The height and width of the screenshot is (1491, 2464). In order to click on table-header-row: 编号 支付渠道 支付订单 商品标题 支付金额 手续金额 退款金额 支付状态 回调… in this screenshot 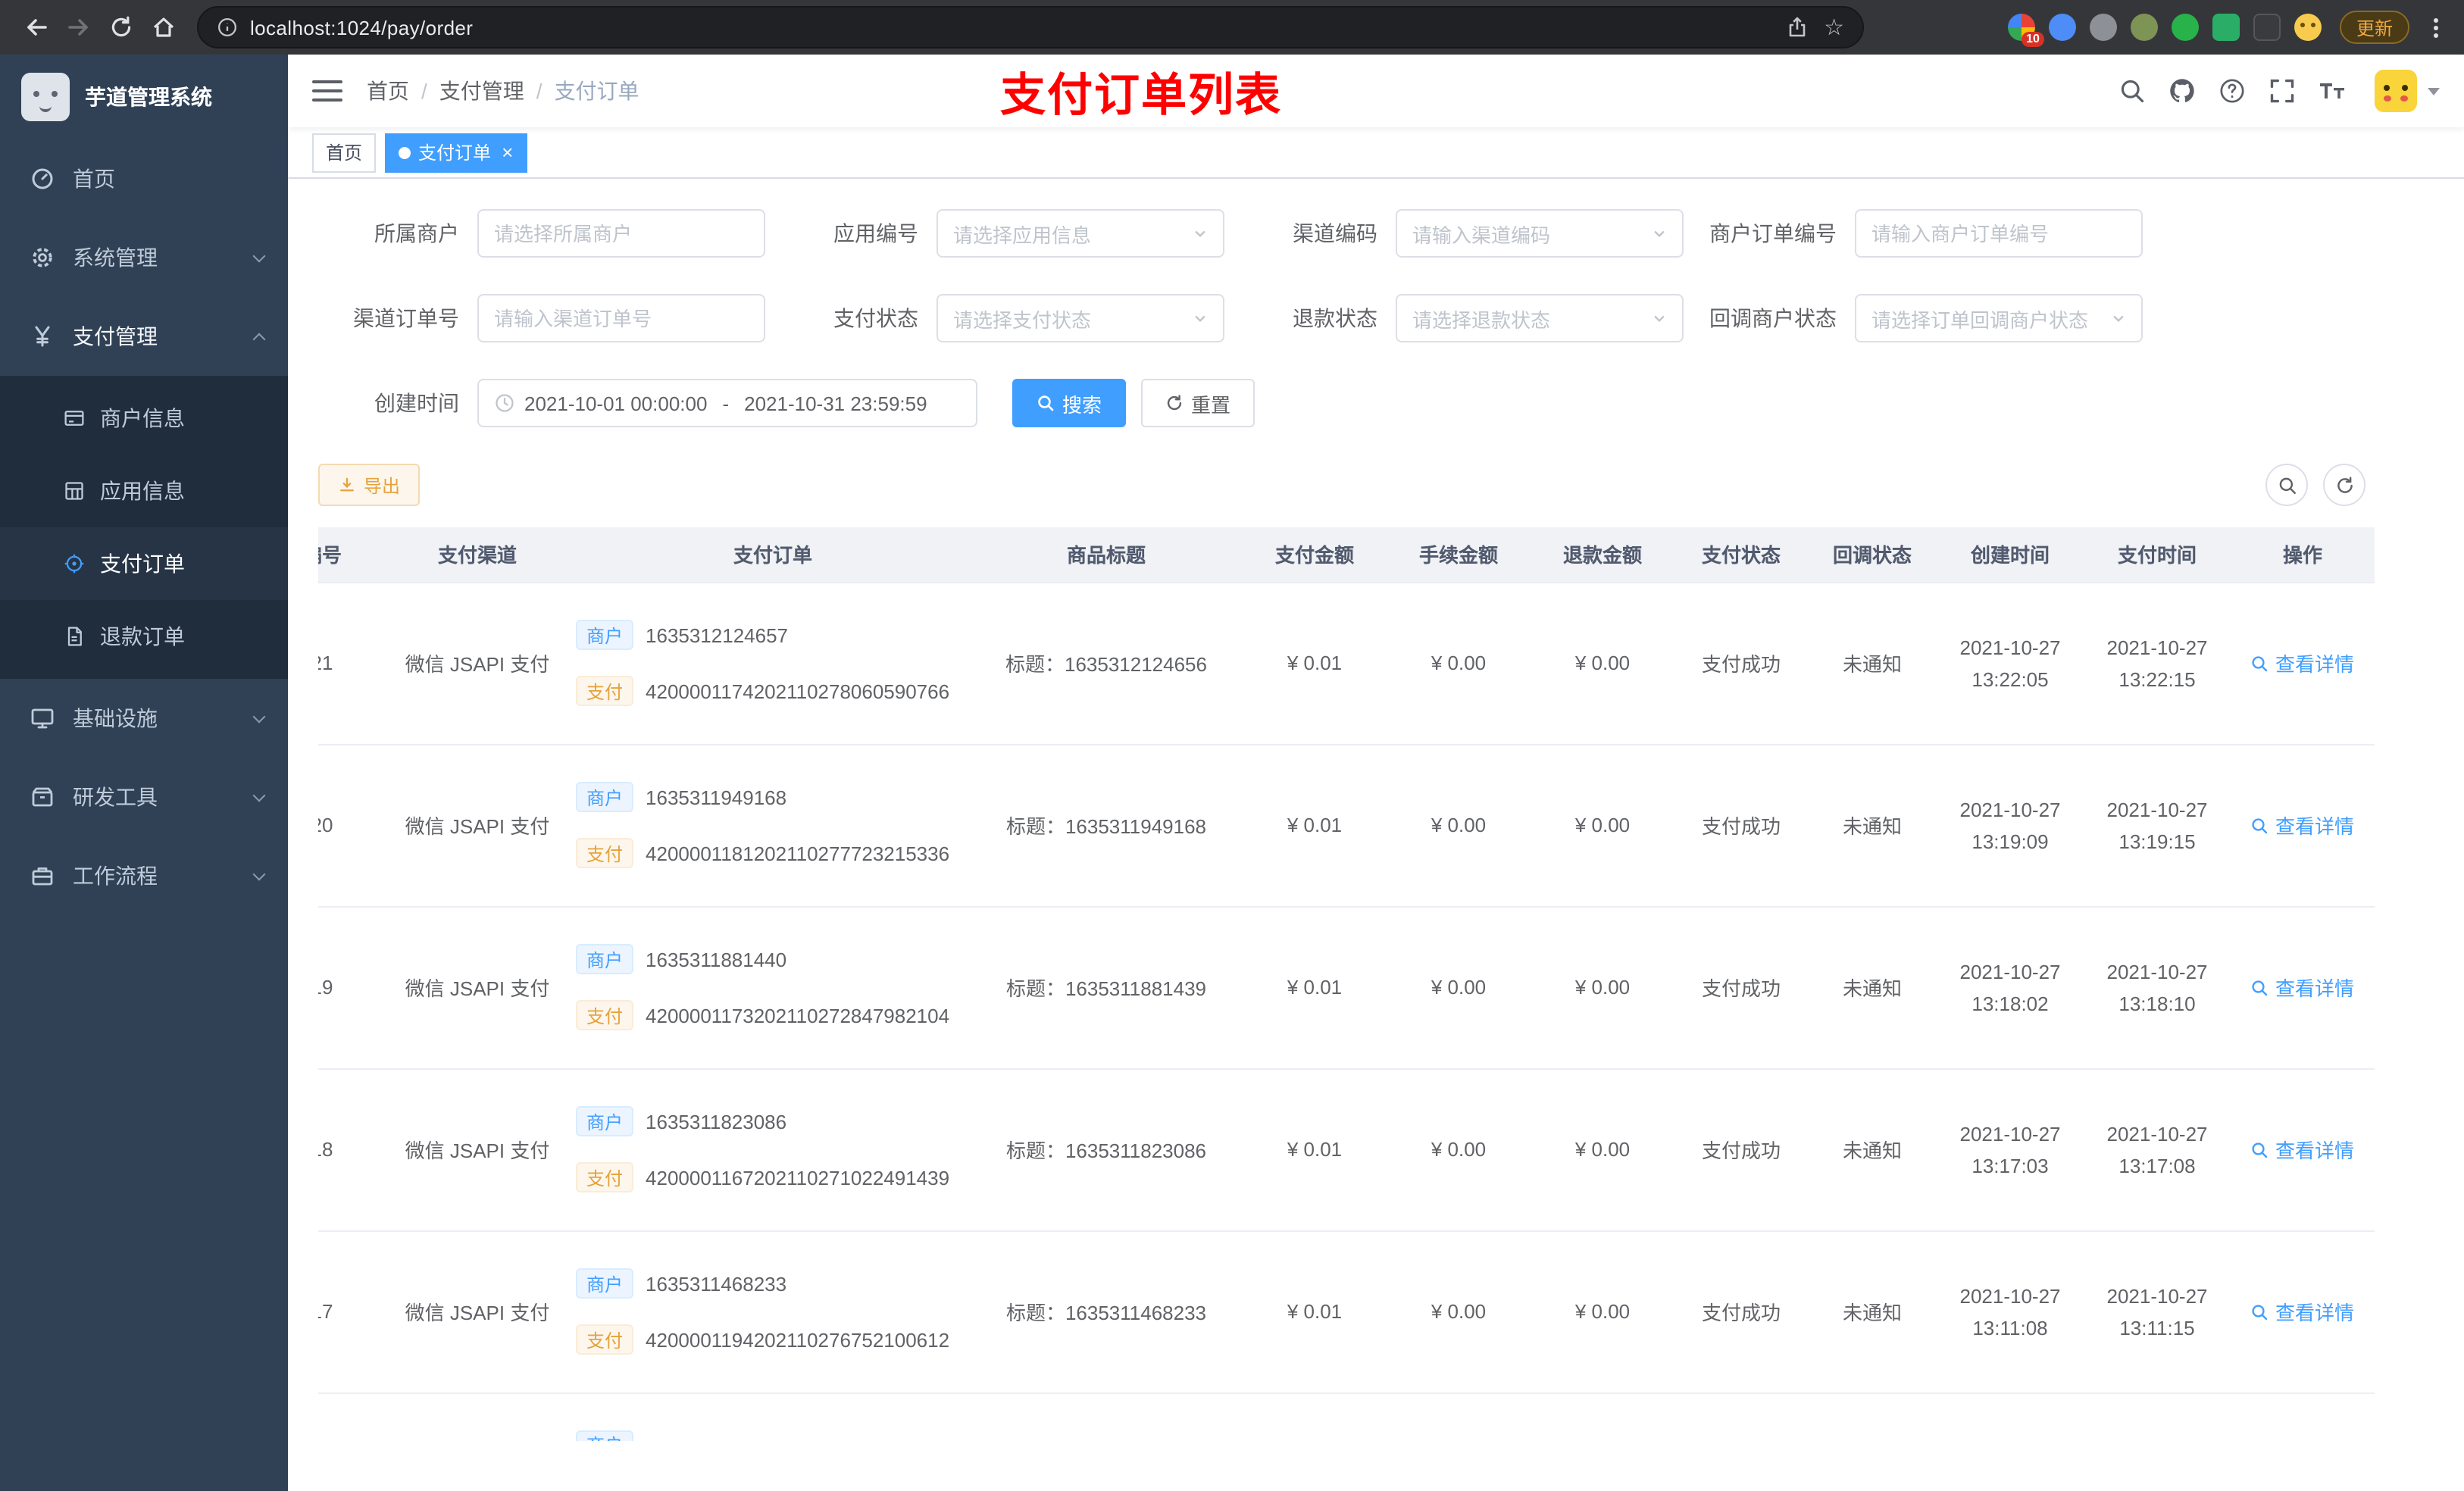, I will do `click(1346, 555)`.